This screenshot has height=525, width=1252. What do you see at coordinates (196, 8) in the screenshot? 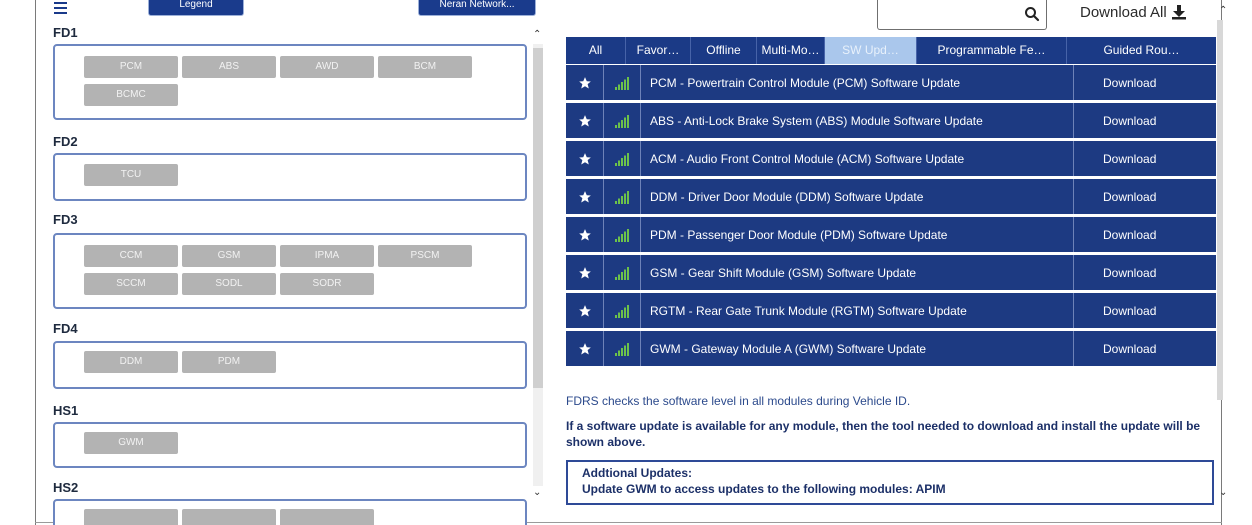
I see `legend-button: Legend` at bounding box center [196, 8].